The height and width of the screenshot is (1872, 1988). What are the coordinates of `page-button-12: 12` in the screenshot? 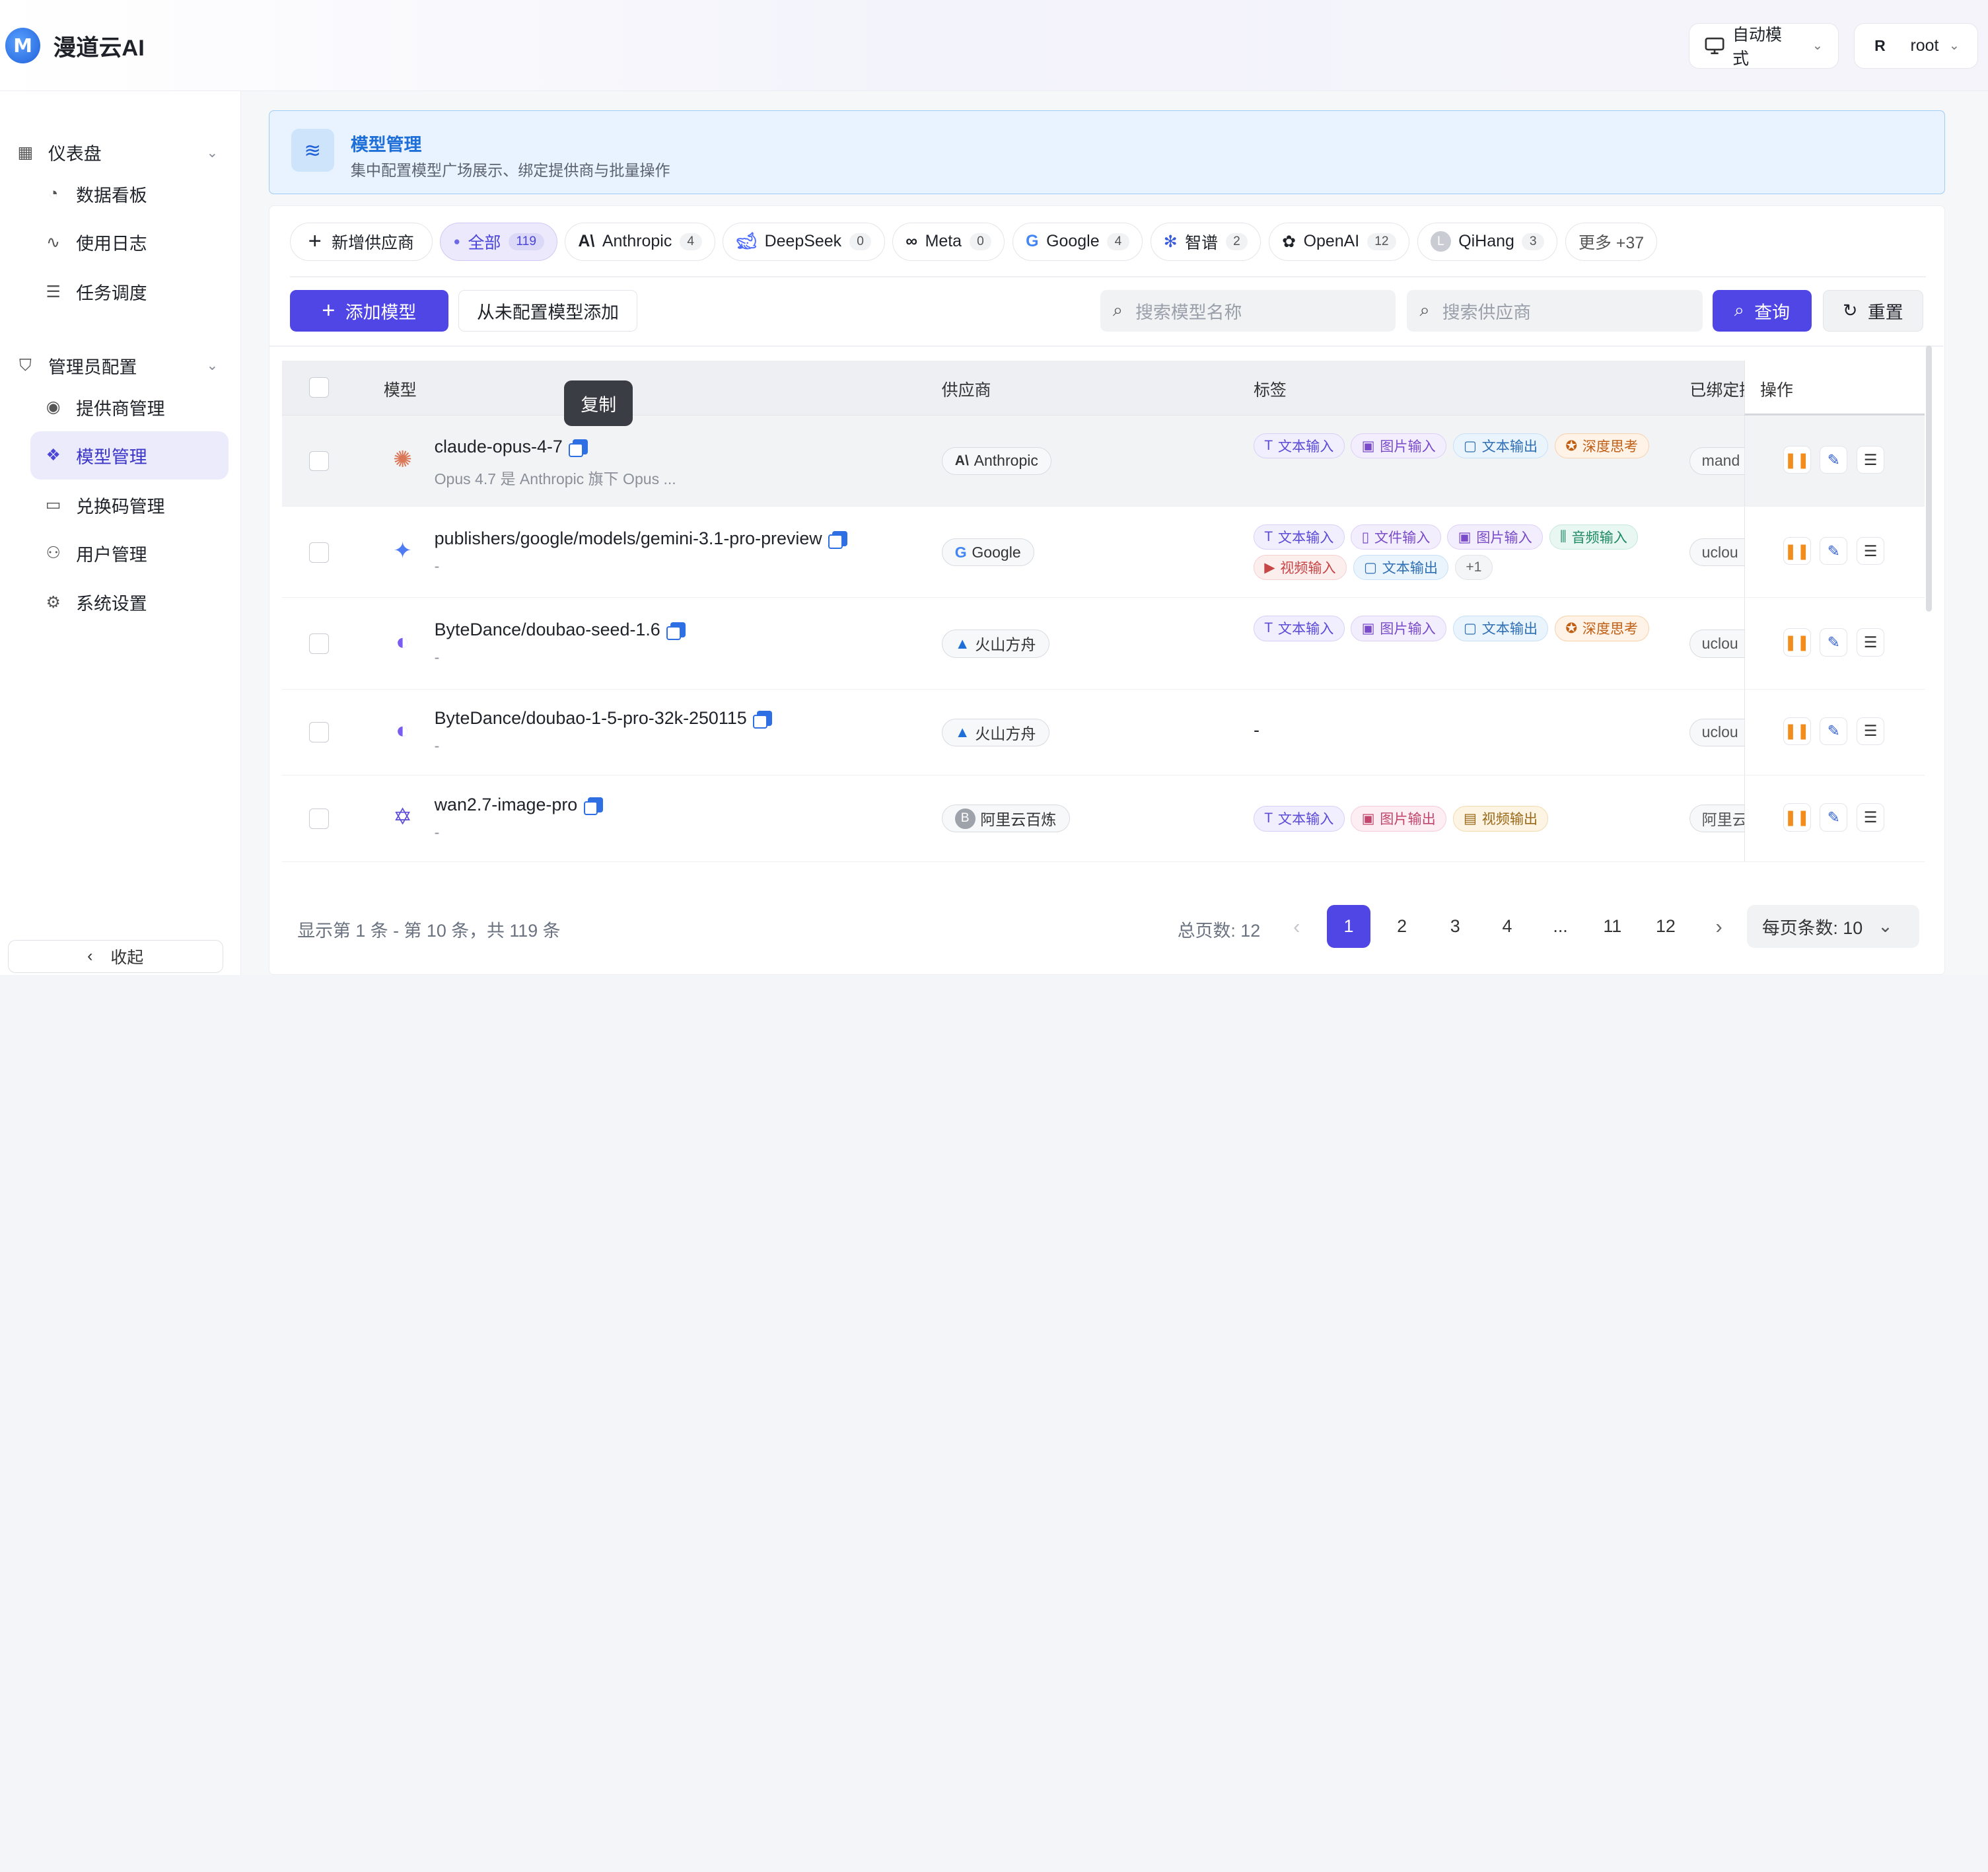 It's located at (1665, 926).